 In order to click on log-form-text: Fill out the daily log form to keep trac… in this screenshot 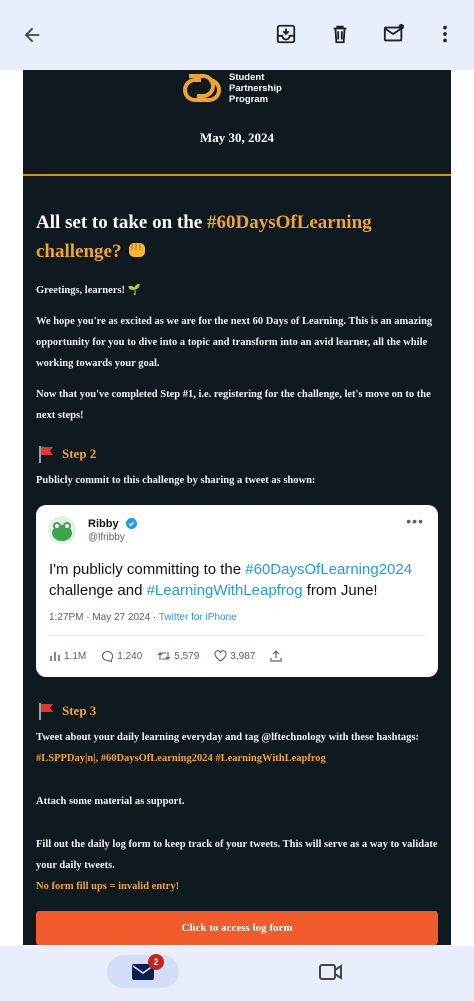, I will do `click(237, 855)`.